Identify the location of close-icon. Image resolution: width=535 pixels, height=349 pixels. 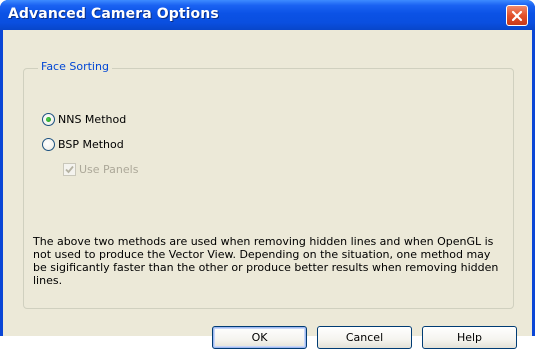
(517, 15).